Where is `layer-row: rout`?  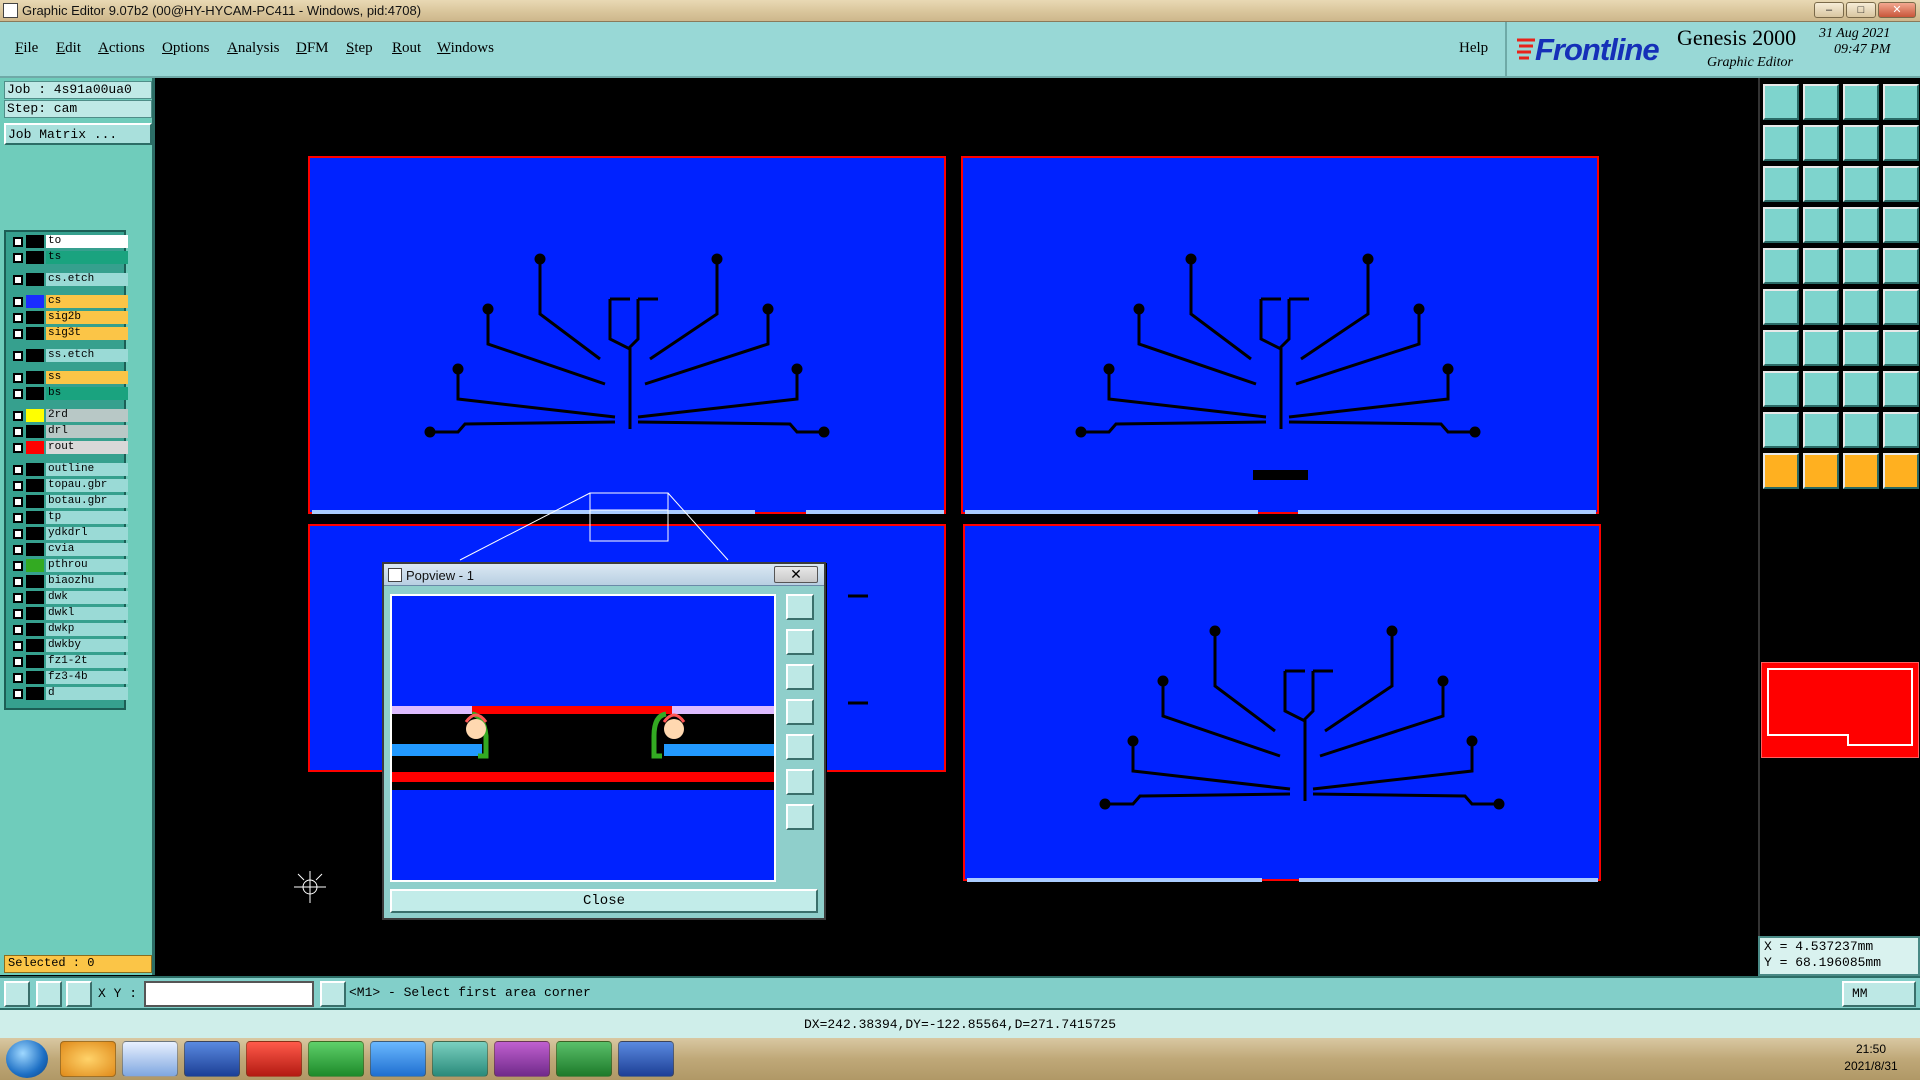 layer-row: rout is located at coordinates (68, 447).